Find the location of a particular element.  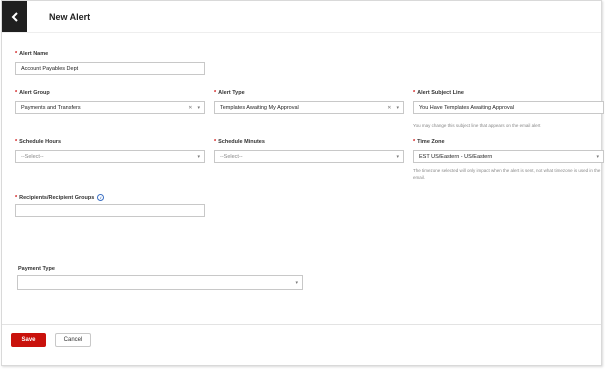

payment-type-select: ▾ is located at coordinates (160, 282).